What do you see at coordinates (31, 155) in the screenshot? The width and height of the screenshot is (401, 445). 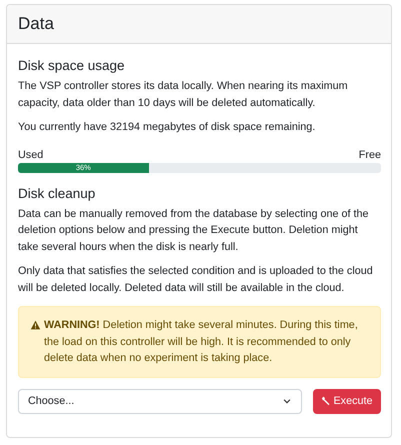 I see `used-label: Used` at bounding box center [31, 155].